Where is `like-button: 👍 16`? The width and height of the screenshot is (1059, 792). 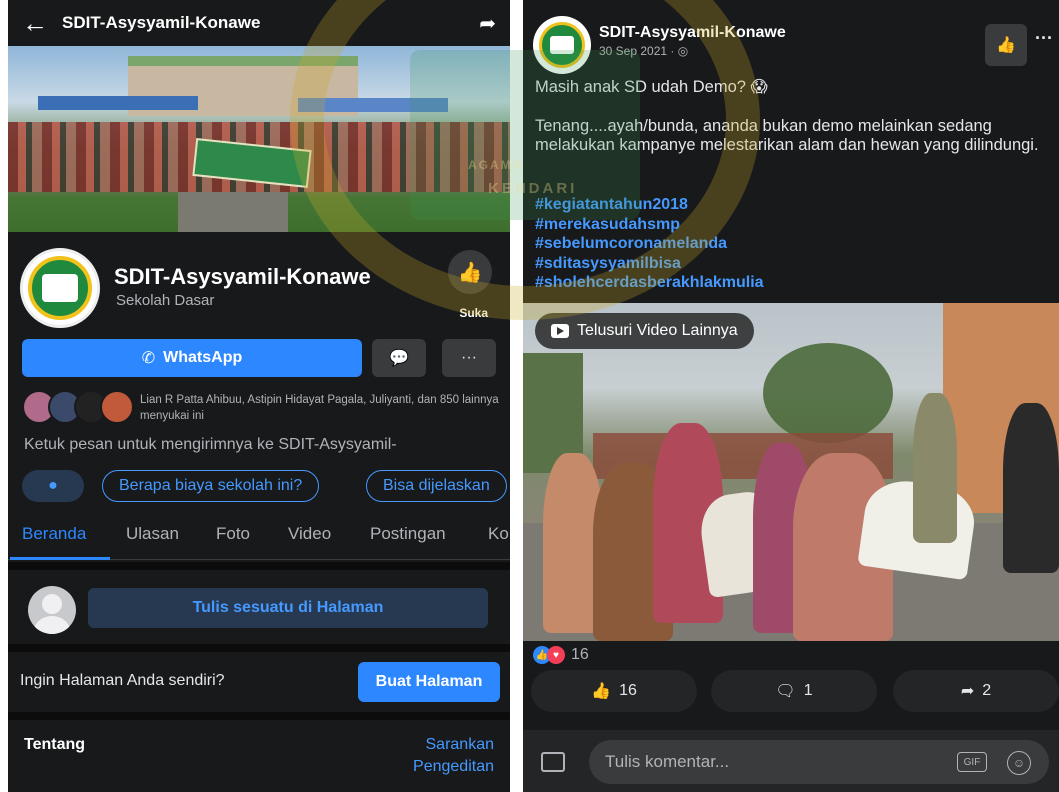
like-button: 👍 16 is located at coordinates (614, 691).